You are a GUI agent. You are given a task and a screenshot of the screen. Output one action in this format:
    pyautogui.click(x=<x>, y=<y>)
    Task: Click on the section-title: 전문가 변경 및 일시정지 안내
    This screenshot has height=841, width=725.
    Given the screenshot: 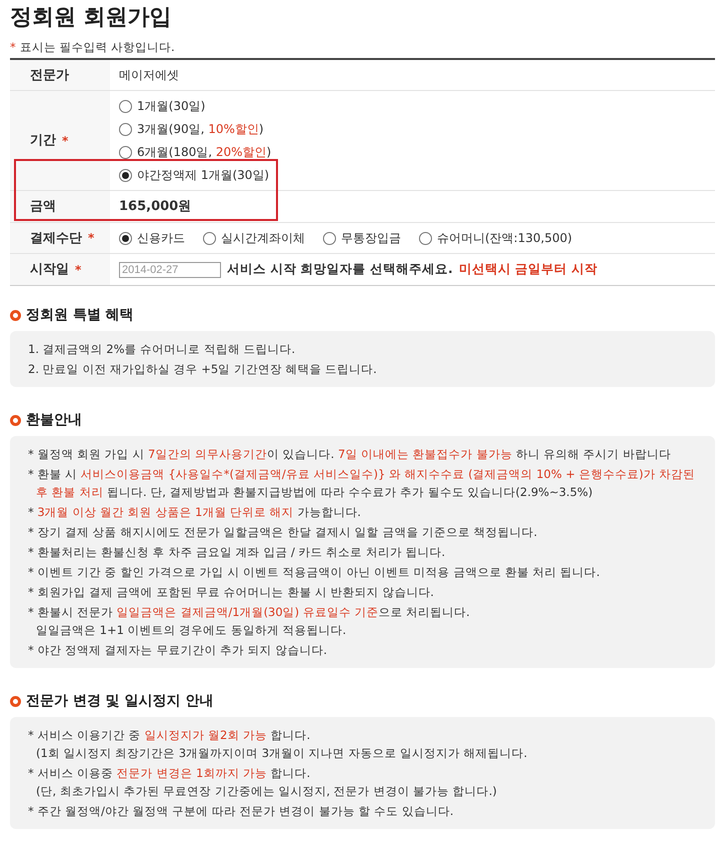 What is the action you would take?
    pyautogui.click(x=120, y=701)
    